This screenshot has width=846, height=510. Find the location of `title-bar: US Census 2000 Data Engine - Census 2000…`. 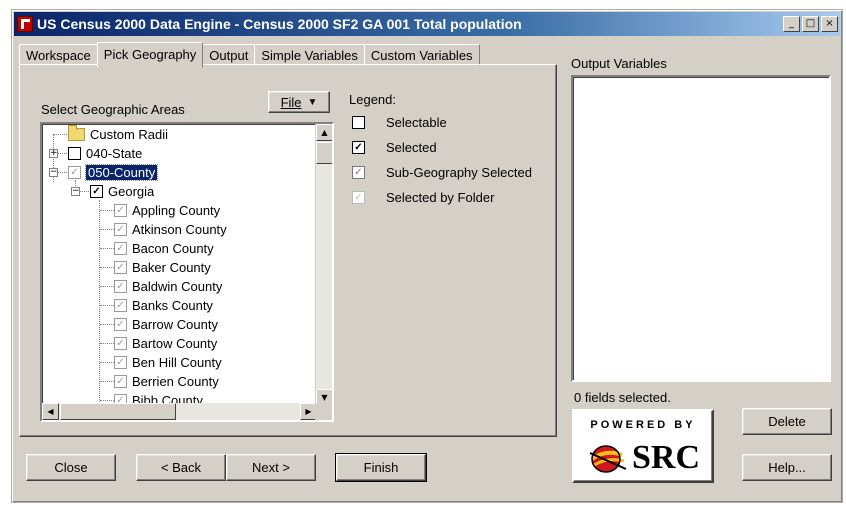

title-bar: US Census 2000 Data Engine - Census 2000… is located at coordinates (427, 24).